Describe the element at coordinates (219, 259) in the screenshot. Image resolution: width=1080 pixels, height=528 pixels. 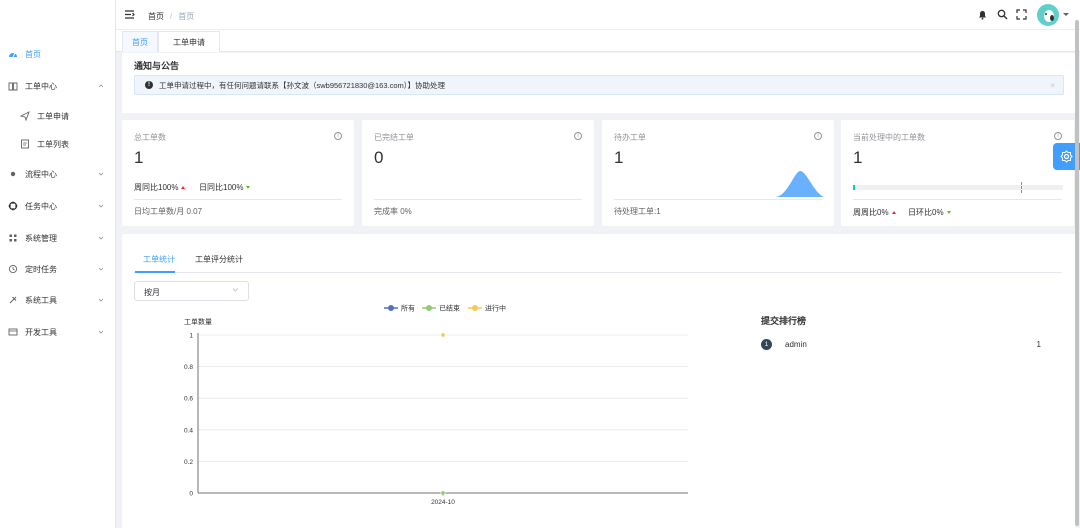
I see `tab-rating-stats: 工单评分统计` at that location.